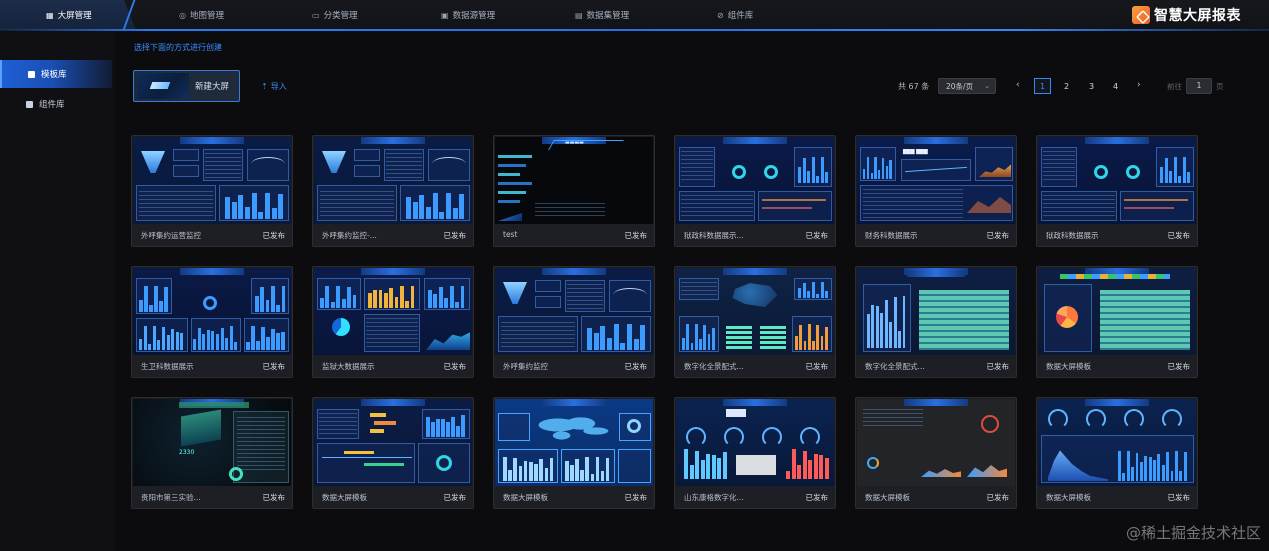 The image size is (1269, 551). Describe the element at coordinates (634, 30) in the screenshot. I see `nav-divider` at that location.